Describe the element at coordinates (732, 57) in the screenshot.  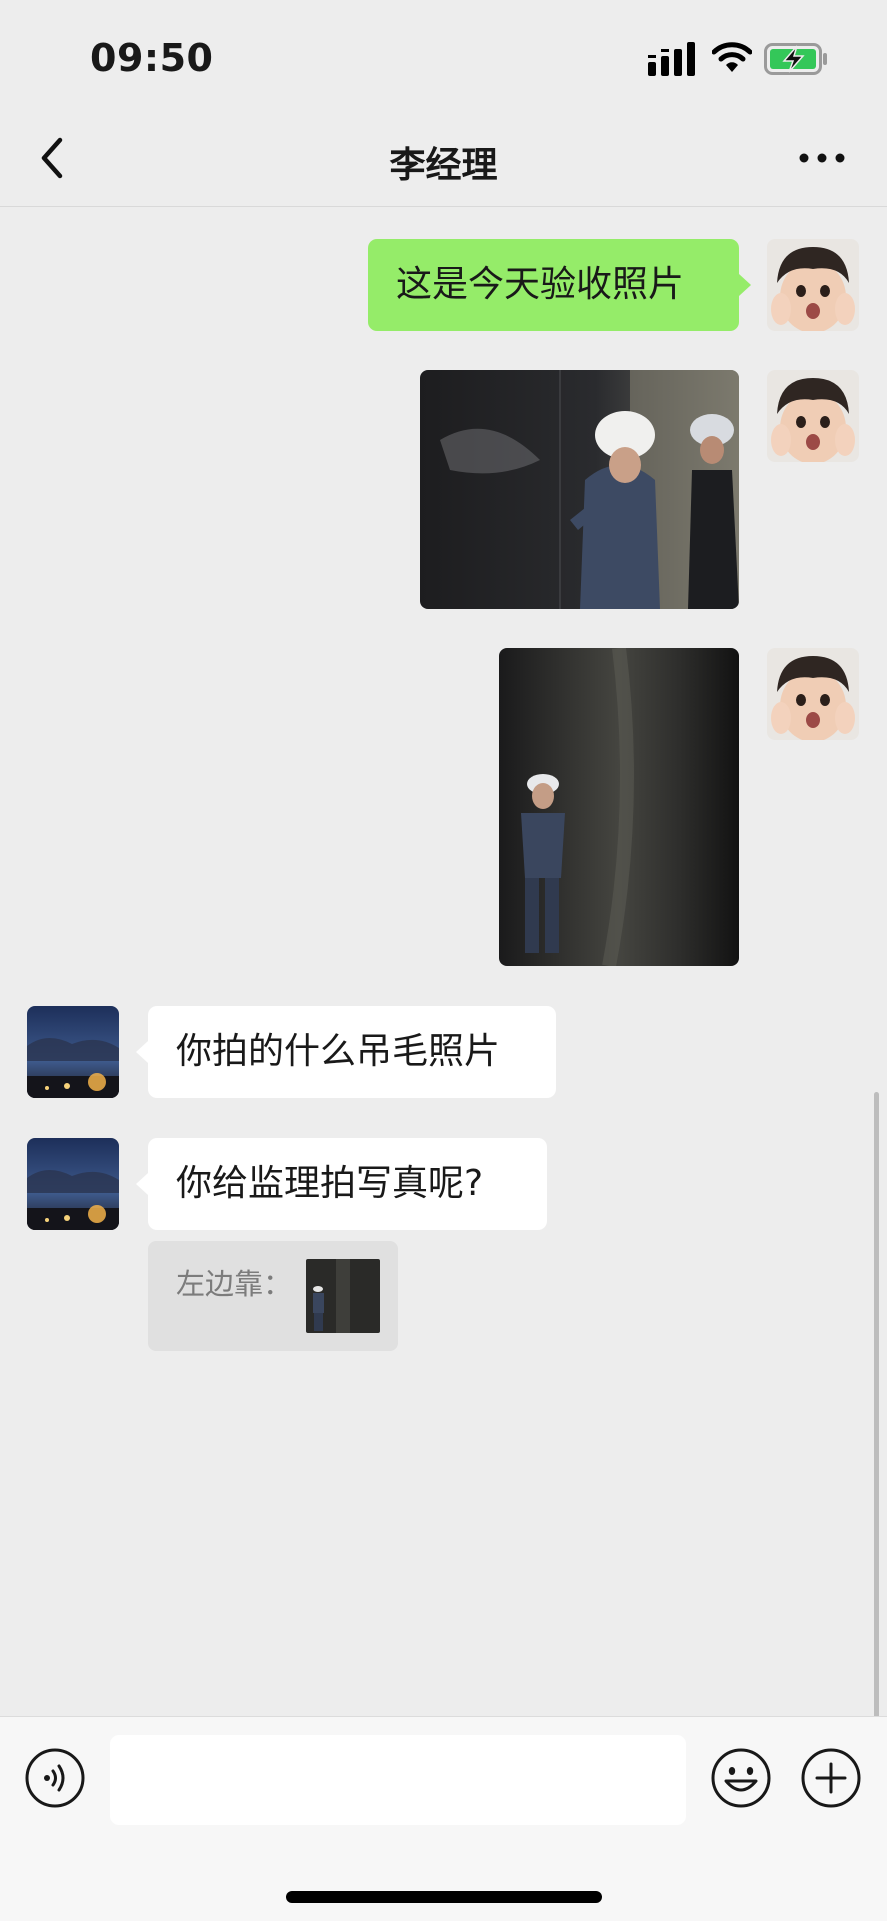
I see `wifi-icon` at that location.